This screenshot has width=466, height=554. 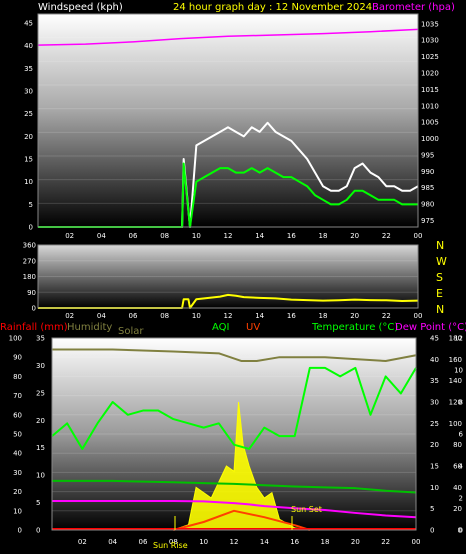 What do you see at coordinates (17, 435) in the screenshot?
I see `y-tick-label: 50` at bounding box center [17, 435].